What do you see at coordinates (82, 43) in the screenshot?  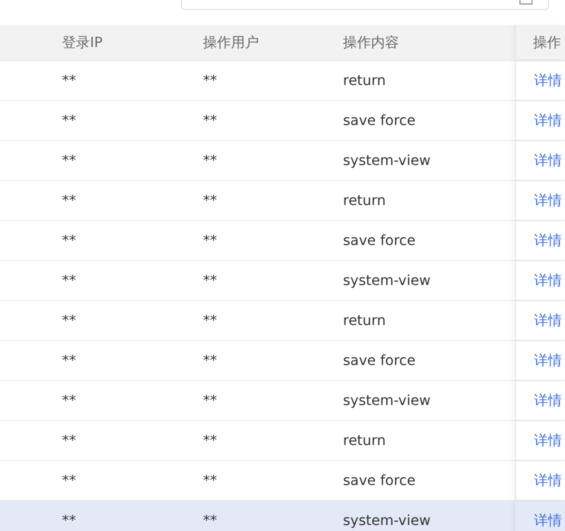 I see `column-header: 登录IP` at bounding box center [82, 43].